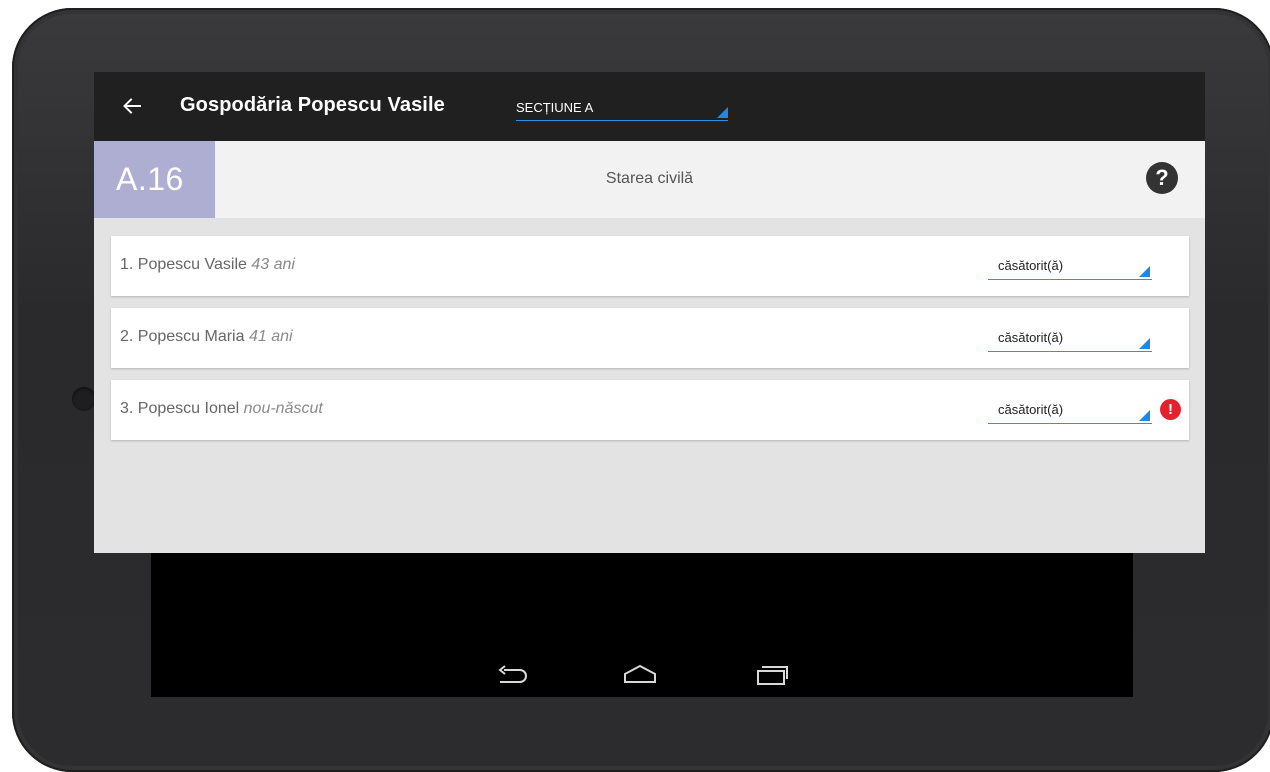 This screenshot has width=1270, height=772. I want to click on arrow-left-icon, so click(132, 106).